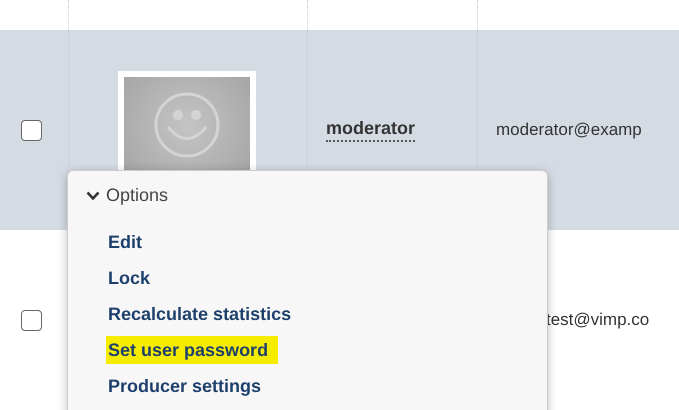 Image resolution: width=679 pixels, height=410 pixels. Describe the element at coordinates (124, 242) in the screenshot. I see `menu-item: Edit` at that location.